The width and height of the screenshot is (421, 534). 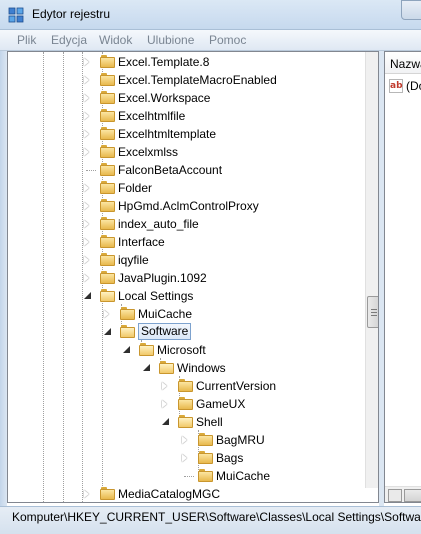 I want to click on tree-node: MediaCatalogMGC, so click(x=185, y=493).